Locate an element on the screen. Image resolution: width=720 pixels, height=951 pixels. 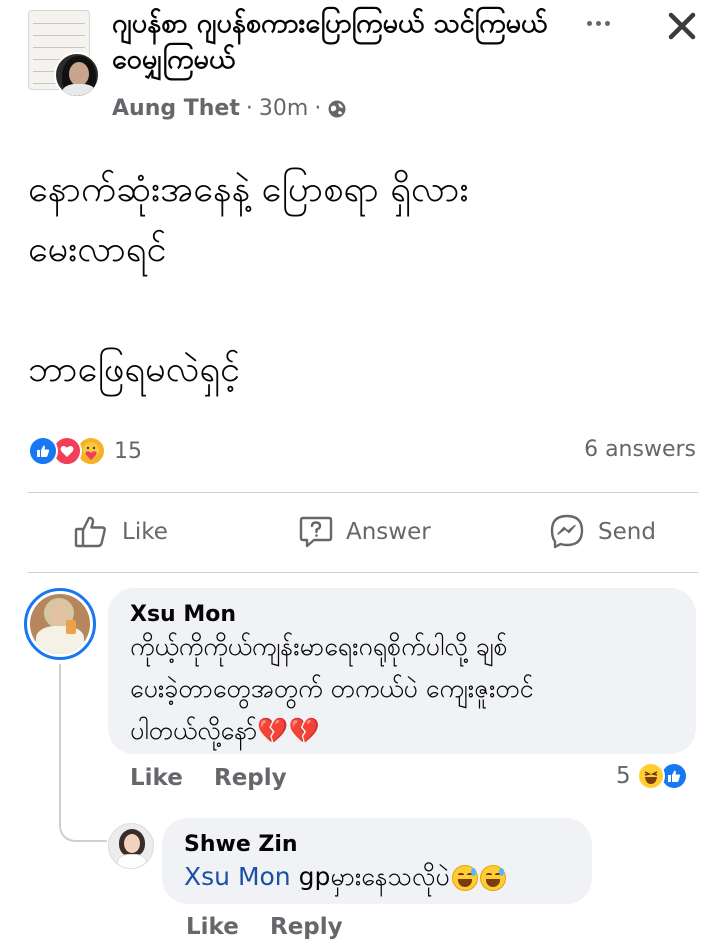
commenter-avatar is located at coordinates (60, 624).